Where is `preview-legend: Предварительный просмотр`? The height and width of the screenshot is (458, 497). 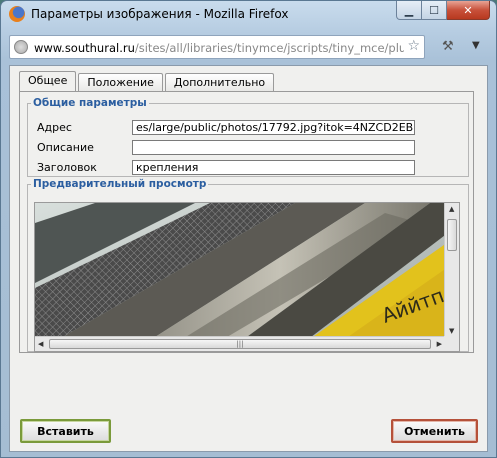
preview-legend: Предварительный просмотр is located at coordinates (120, 184).